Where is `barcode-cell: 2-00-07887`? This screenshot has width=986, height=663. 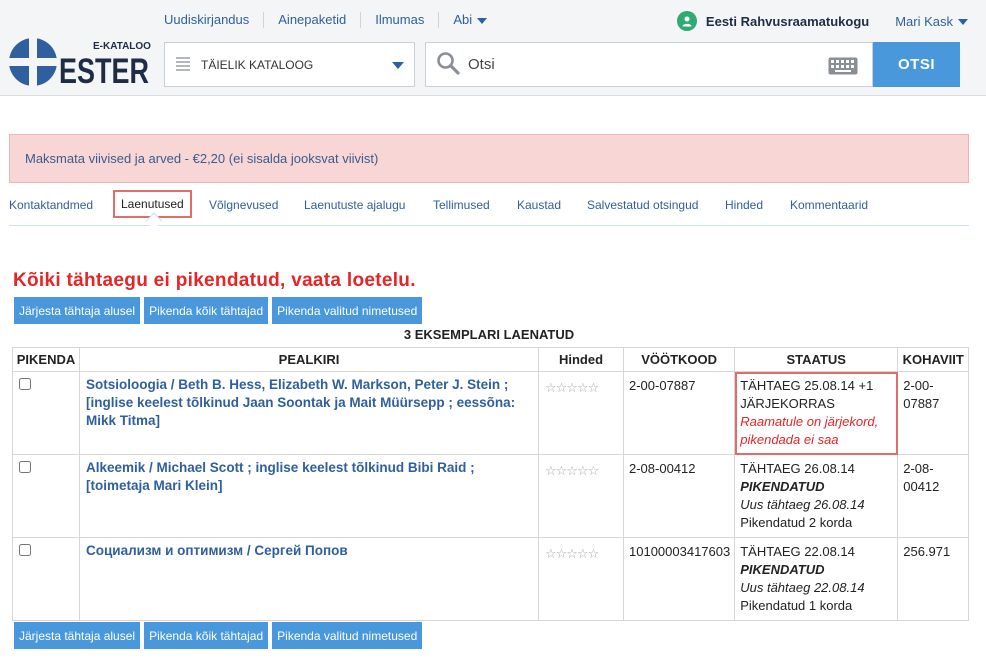
barcode-cell: 2-00-07887 is located at coordinates (679, 413).